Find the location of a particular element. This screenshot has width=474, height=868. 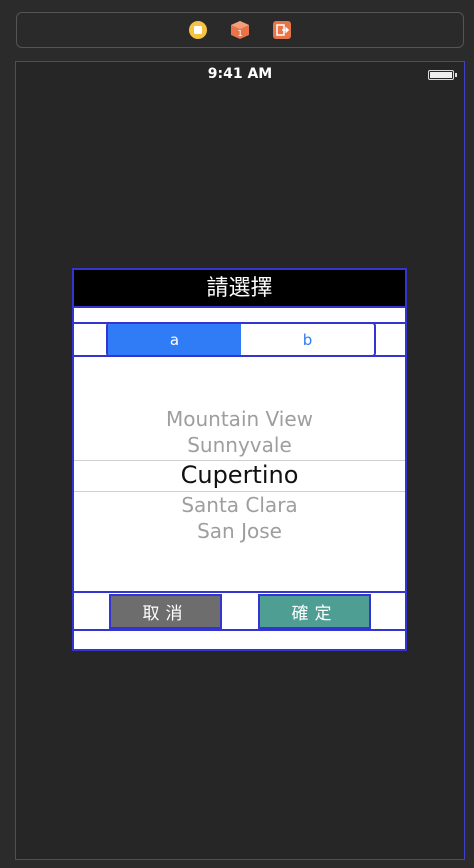

picker-selection-line-bottom is located at coordinates (239, 491).